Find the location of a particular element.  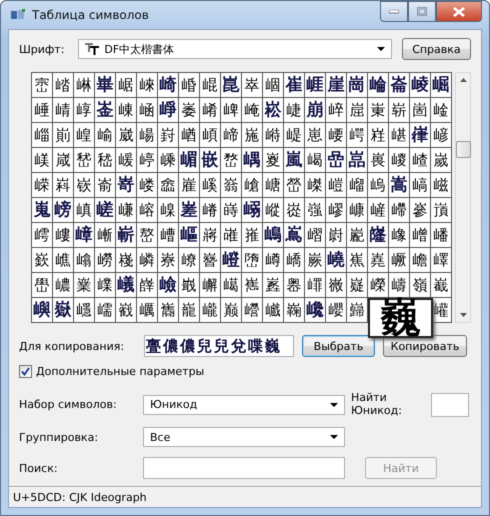

glyph-cell: 嶲 is located at coordinates (252, 285).